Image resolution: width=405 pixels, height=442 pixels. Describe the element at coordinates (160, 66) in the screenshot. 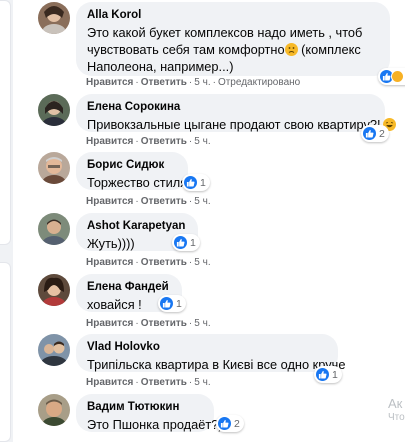

I see `comment-text-line: Наполеона, например...)` at that location.